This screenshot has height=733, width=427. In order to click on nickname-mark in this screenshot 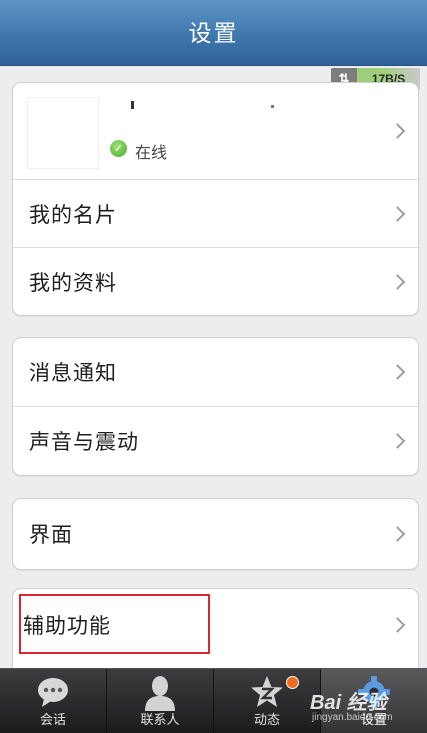, I will do `click(132, 105)`.